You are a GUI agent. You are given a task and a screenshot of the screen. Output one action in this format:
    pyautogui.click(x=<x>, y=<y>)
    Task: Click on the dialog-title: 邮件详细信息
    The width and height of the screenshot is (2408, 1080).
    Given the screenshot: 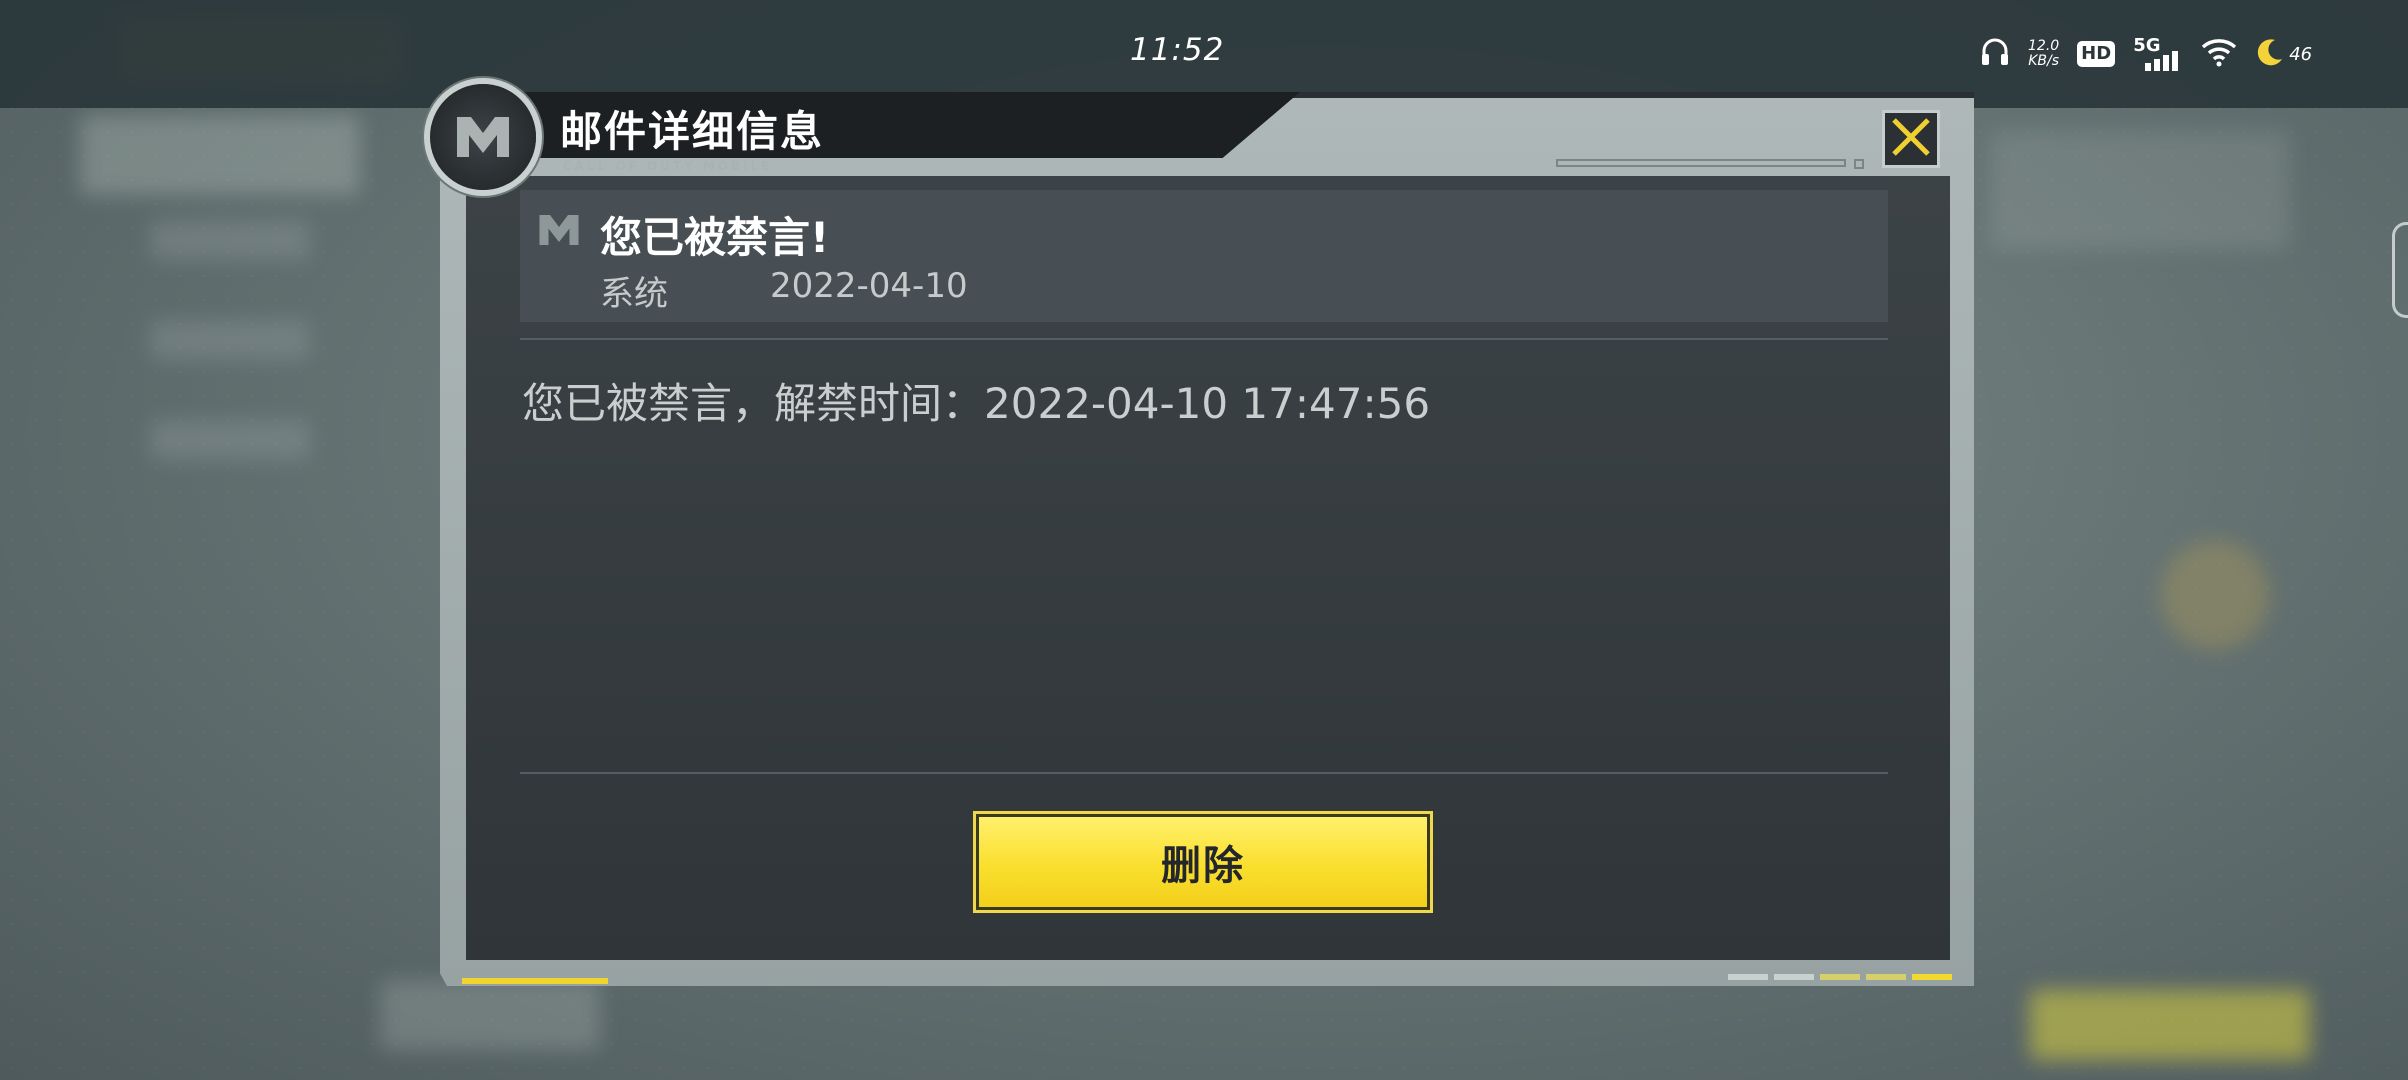 What is the action you would take?
    pyautogui.click(x=692, y=131)
    